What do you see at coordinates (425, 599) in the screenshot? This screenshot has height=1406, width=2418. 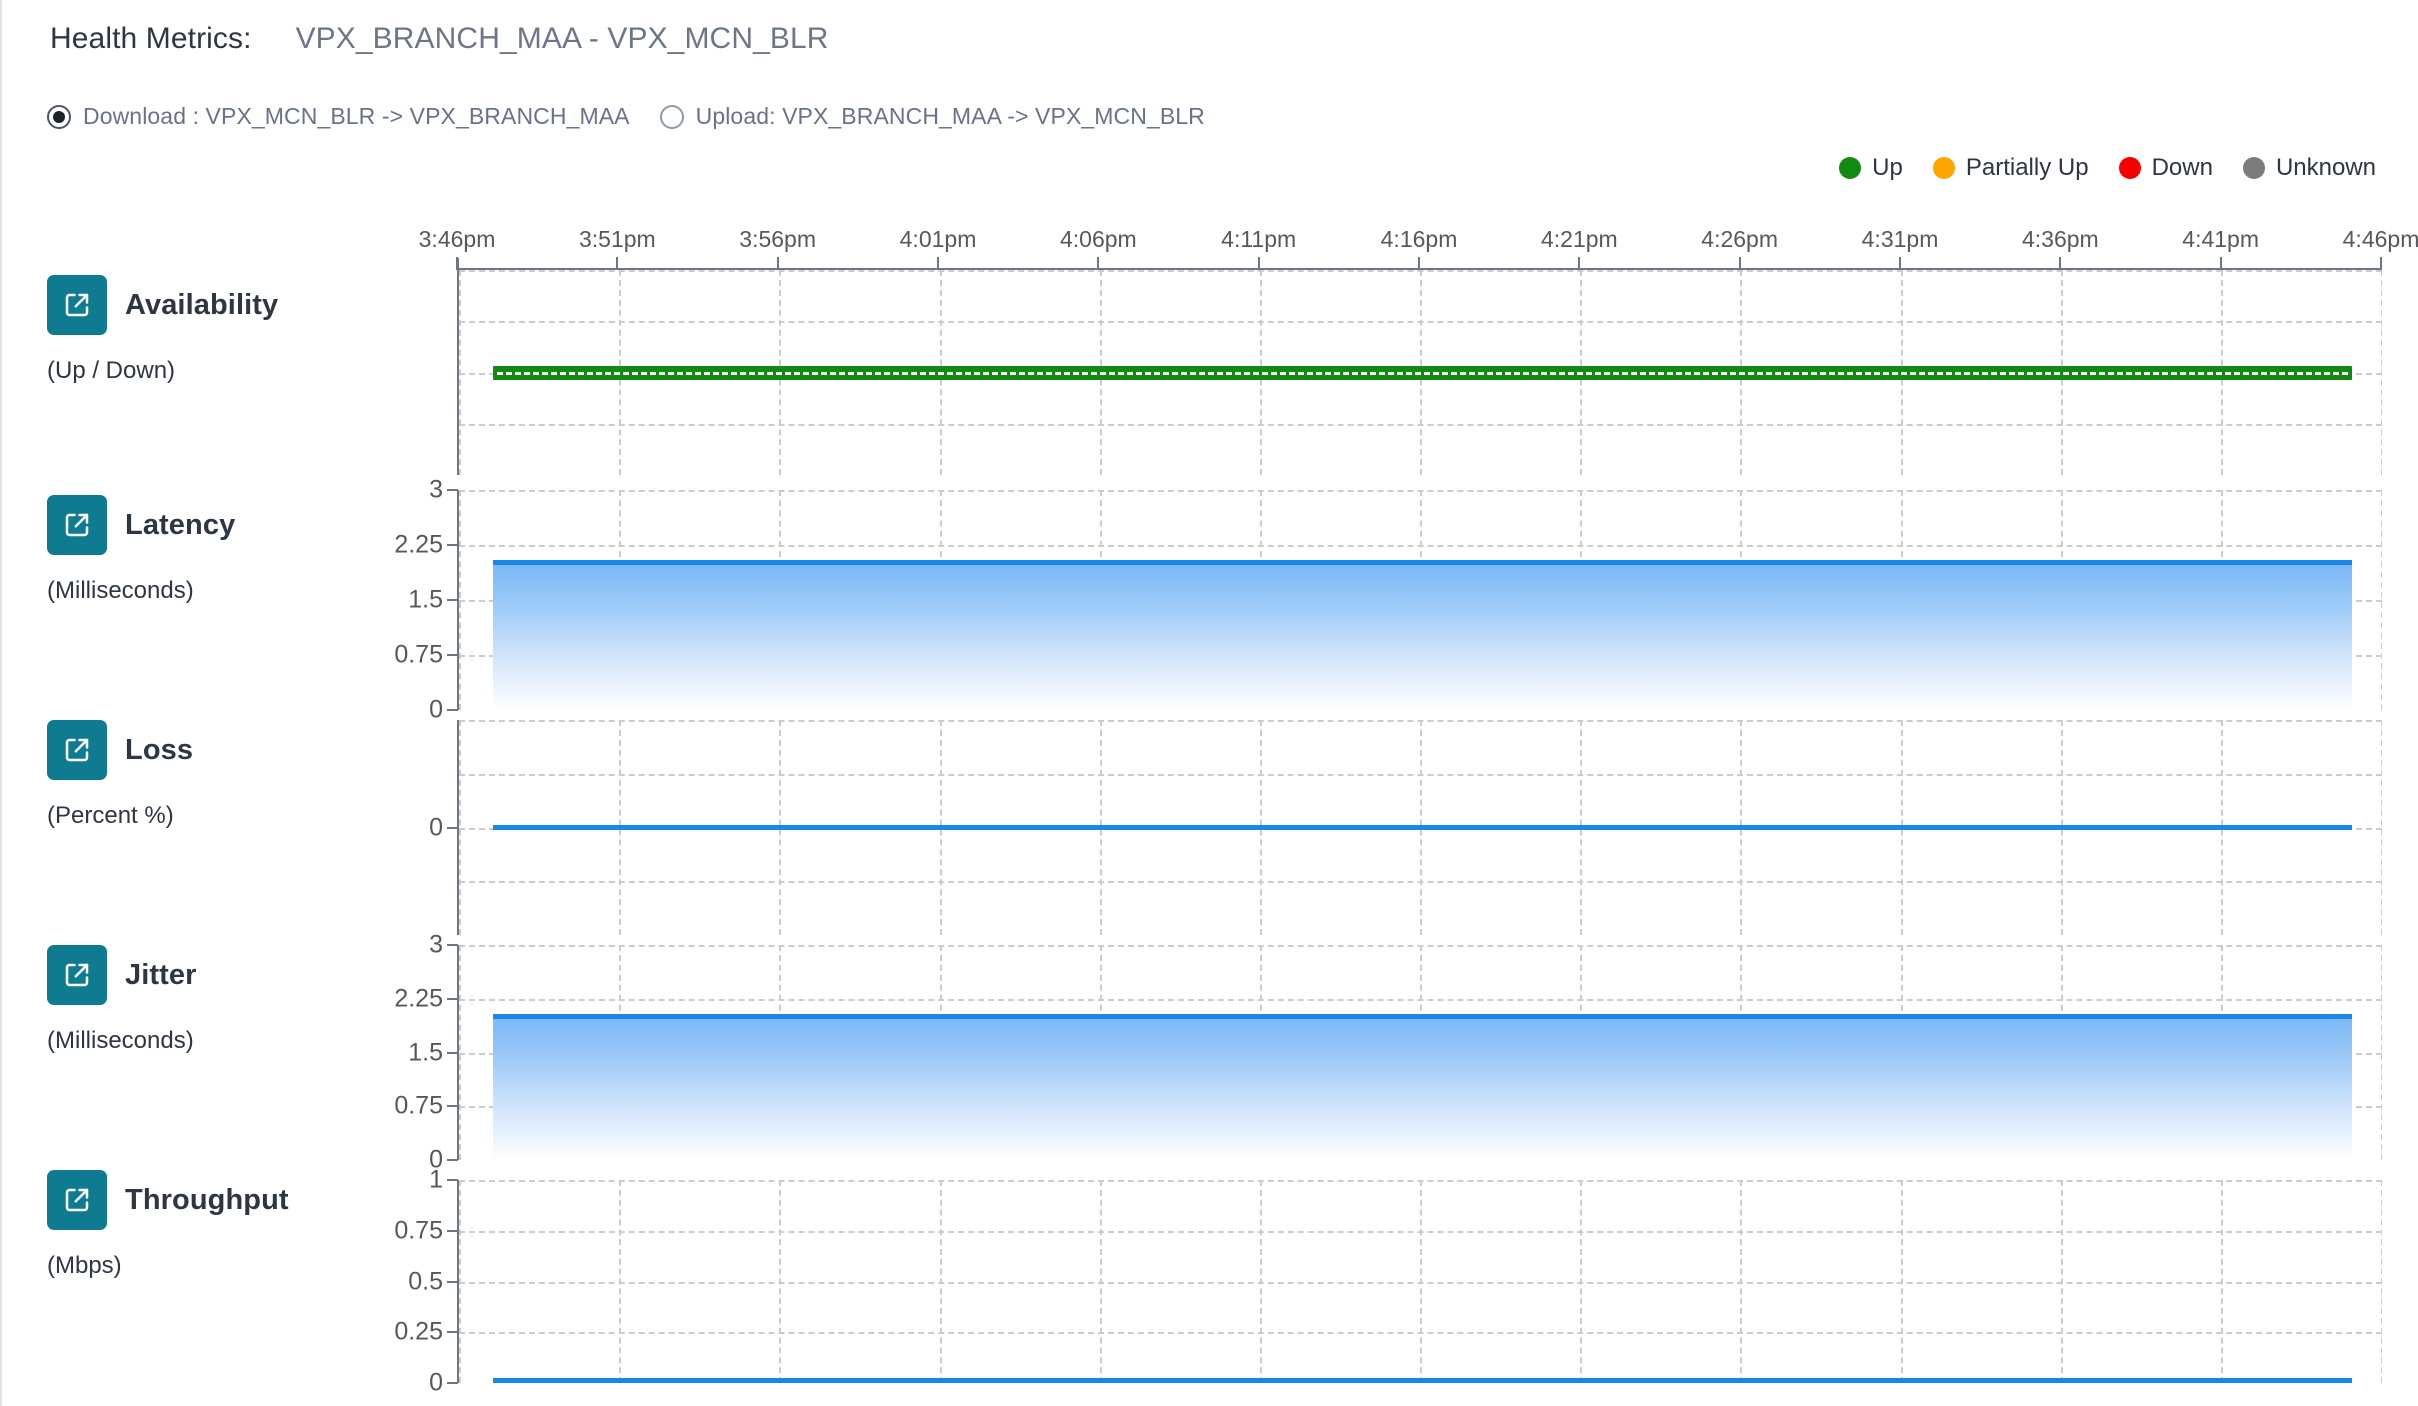 I see `y-axis-tick-label: 1.5` at bounding box center [425, 599].